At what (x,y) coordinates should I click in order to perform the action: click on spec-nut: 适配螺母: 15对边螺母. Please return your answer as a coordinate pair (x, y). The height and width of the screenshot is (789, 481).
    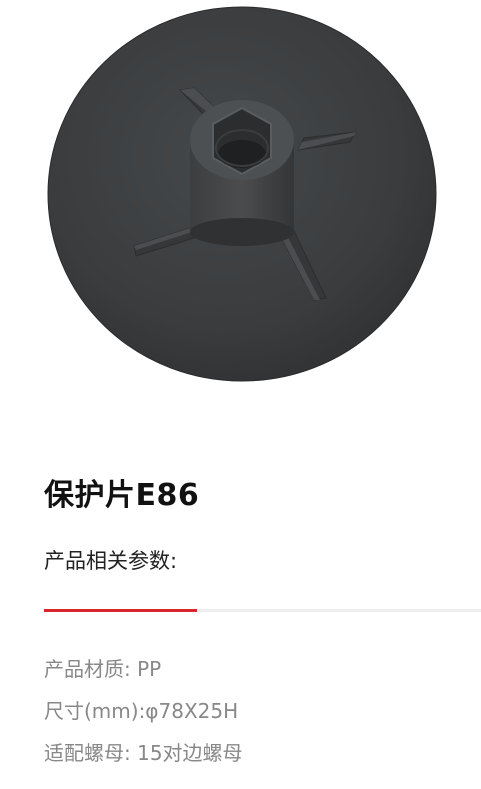
    Looking at the image, I should click on (143, 753).